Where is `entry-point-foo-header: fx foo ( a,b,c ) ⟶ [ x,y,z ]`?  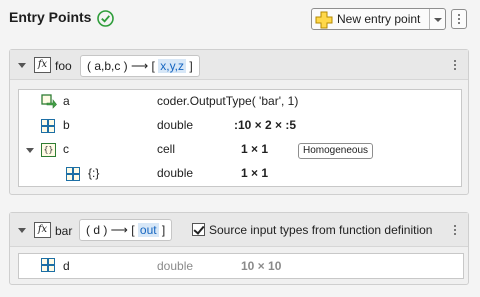
entry-point-foo-header: fx foo ( a,b,c ) ⟶ [ x,y,z ] is located at coordinates (239, 65).